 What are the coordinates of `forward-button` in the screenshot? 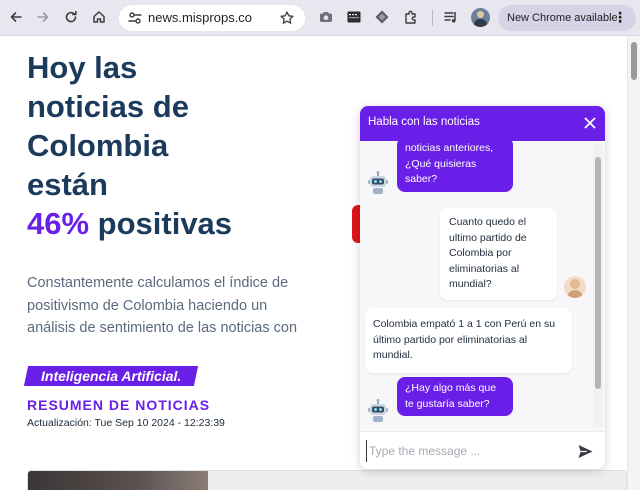 It's located at (43, 17).